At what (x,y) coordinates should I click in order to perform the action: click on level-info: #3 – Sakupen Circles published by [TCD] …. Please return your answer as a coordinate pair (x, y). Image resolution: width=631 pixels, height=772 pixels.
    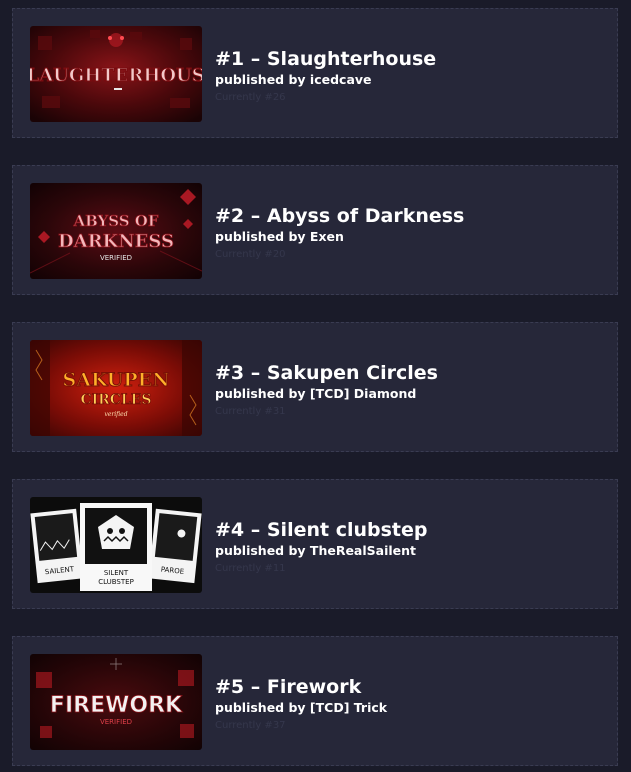
    Looking at the image, I should click on (410, 390).